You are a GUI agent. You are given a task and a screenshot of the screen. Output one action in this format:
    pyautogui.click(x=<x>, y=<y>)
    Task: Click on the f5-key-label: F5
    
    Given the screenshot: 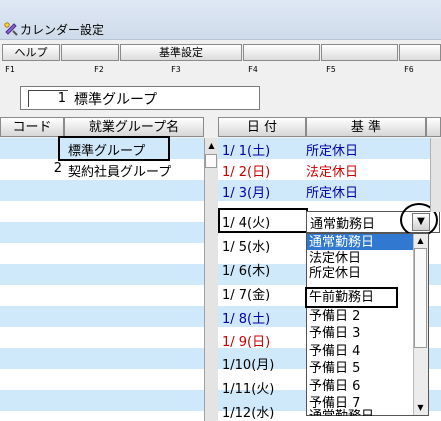 What is the action you would take?
    pyautogui.click(x=331, y=69)
    